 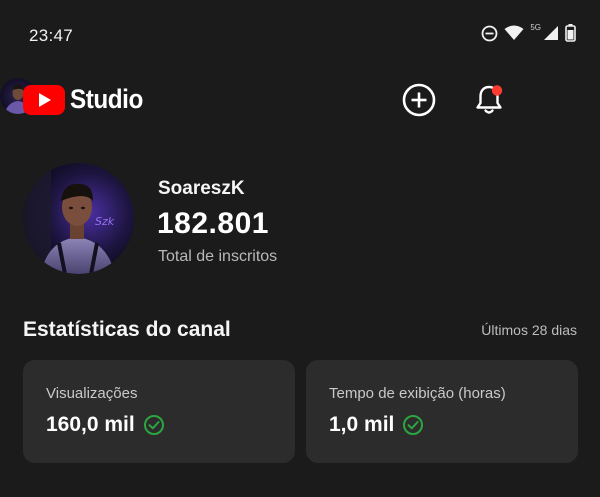 I want to click on channel-avatar: Szk, so click(x=78, y=218).